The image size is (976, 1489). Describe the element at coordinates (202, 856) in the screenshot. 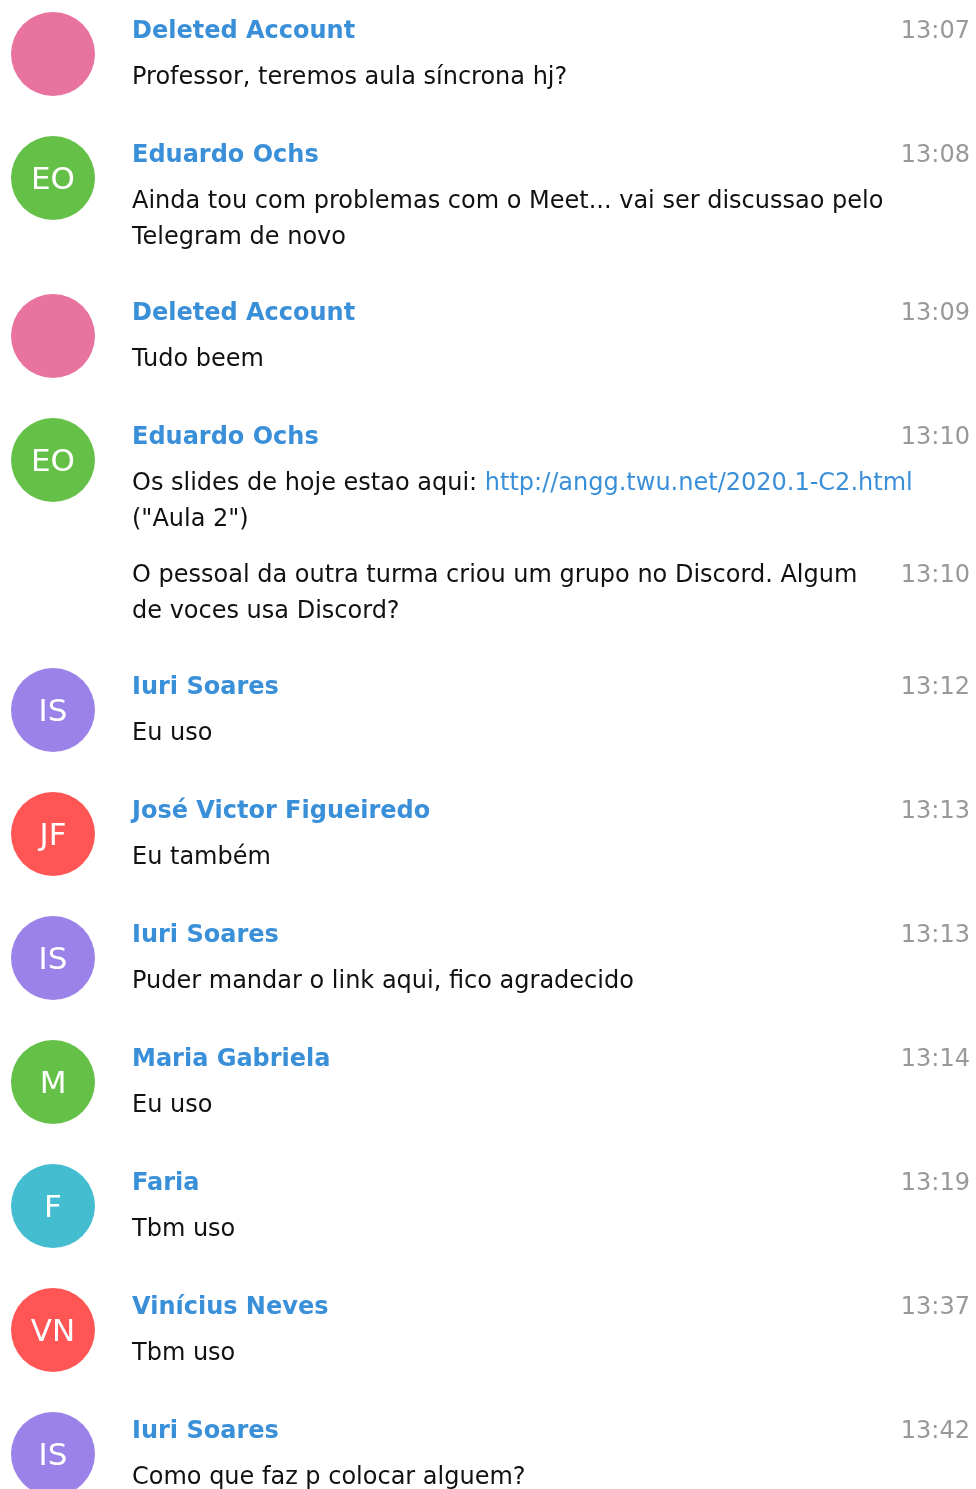

I see `message-text: Eu também` at that location.